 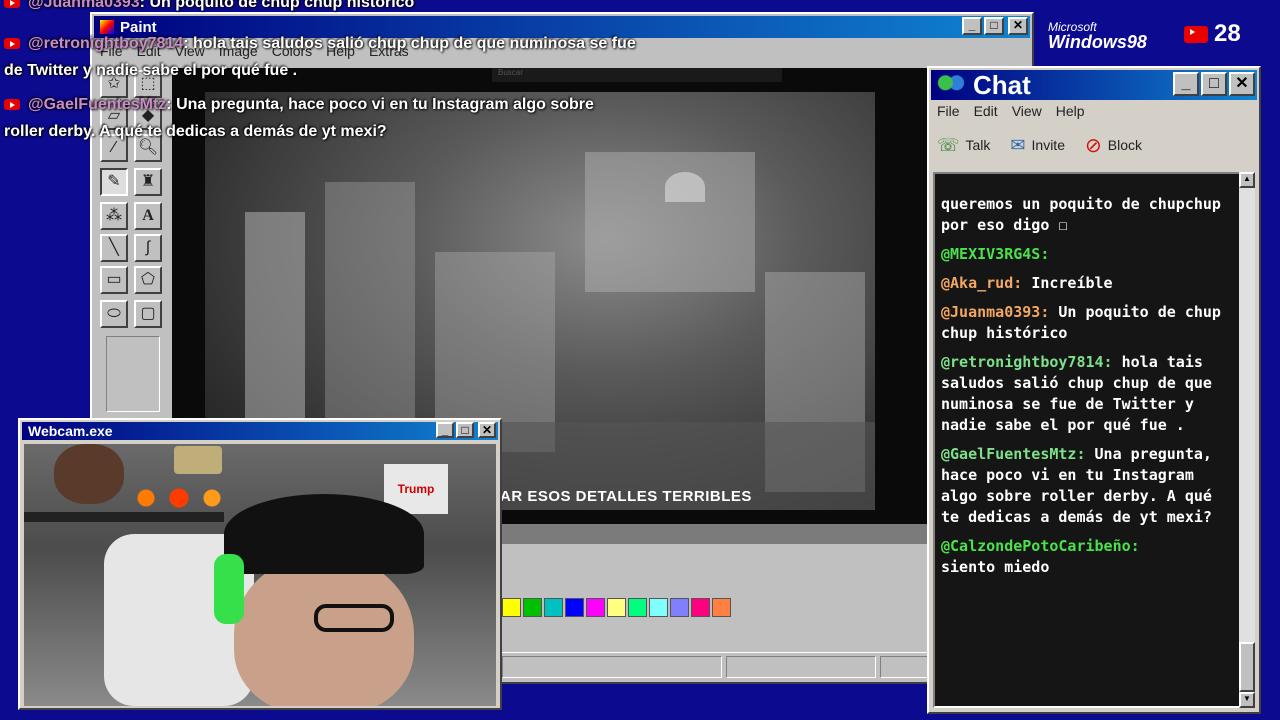 I want to click on block-icon: ⊘, so click(x=1093, y=145).